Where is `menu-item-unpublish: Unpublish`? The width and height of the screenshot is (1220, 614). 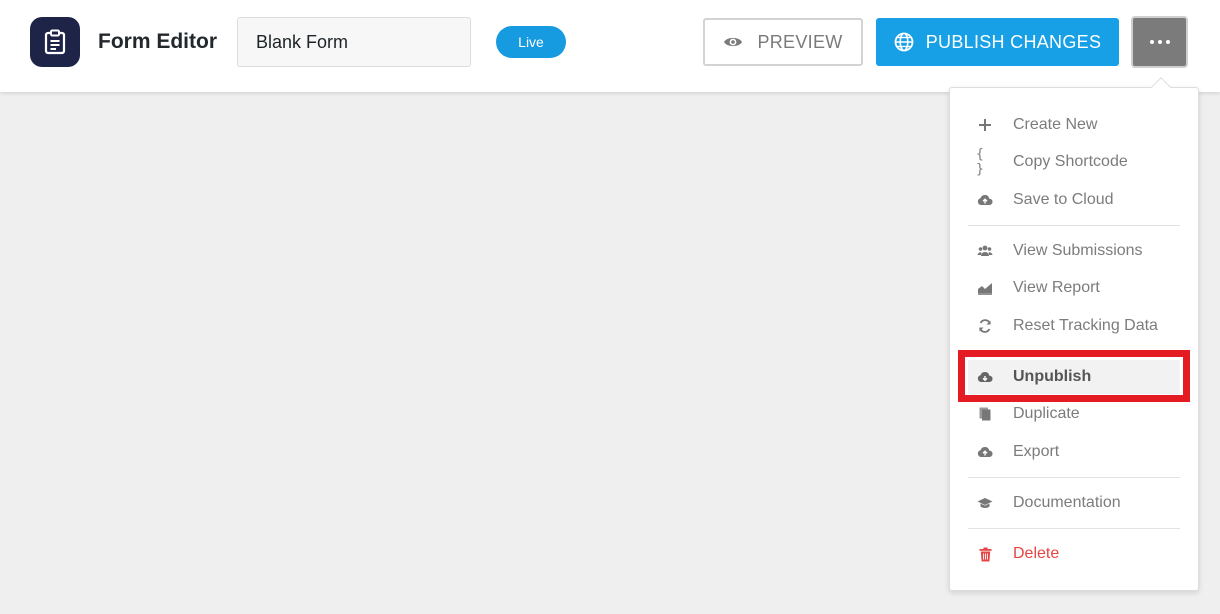 menu-item-unpublish: Unpublish is located at coordinates (1074, 377).